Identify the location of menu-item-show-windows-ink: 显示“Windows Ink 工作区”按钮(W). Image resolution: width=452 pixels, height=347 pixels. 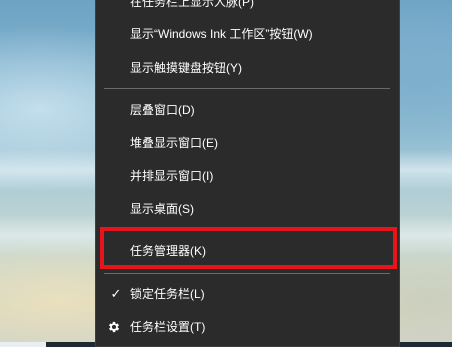
(247, 34).